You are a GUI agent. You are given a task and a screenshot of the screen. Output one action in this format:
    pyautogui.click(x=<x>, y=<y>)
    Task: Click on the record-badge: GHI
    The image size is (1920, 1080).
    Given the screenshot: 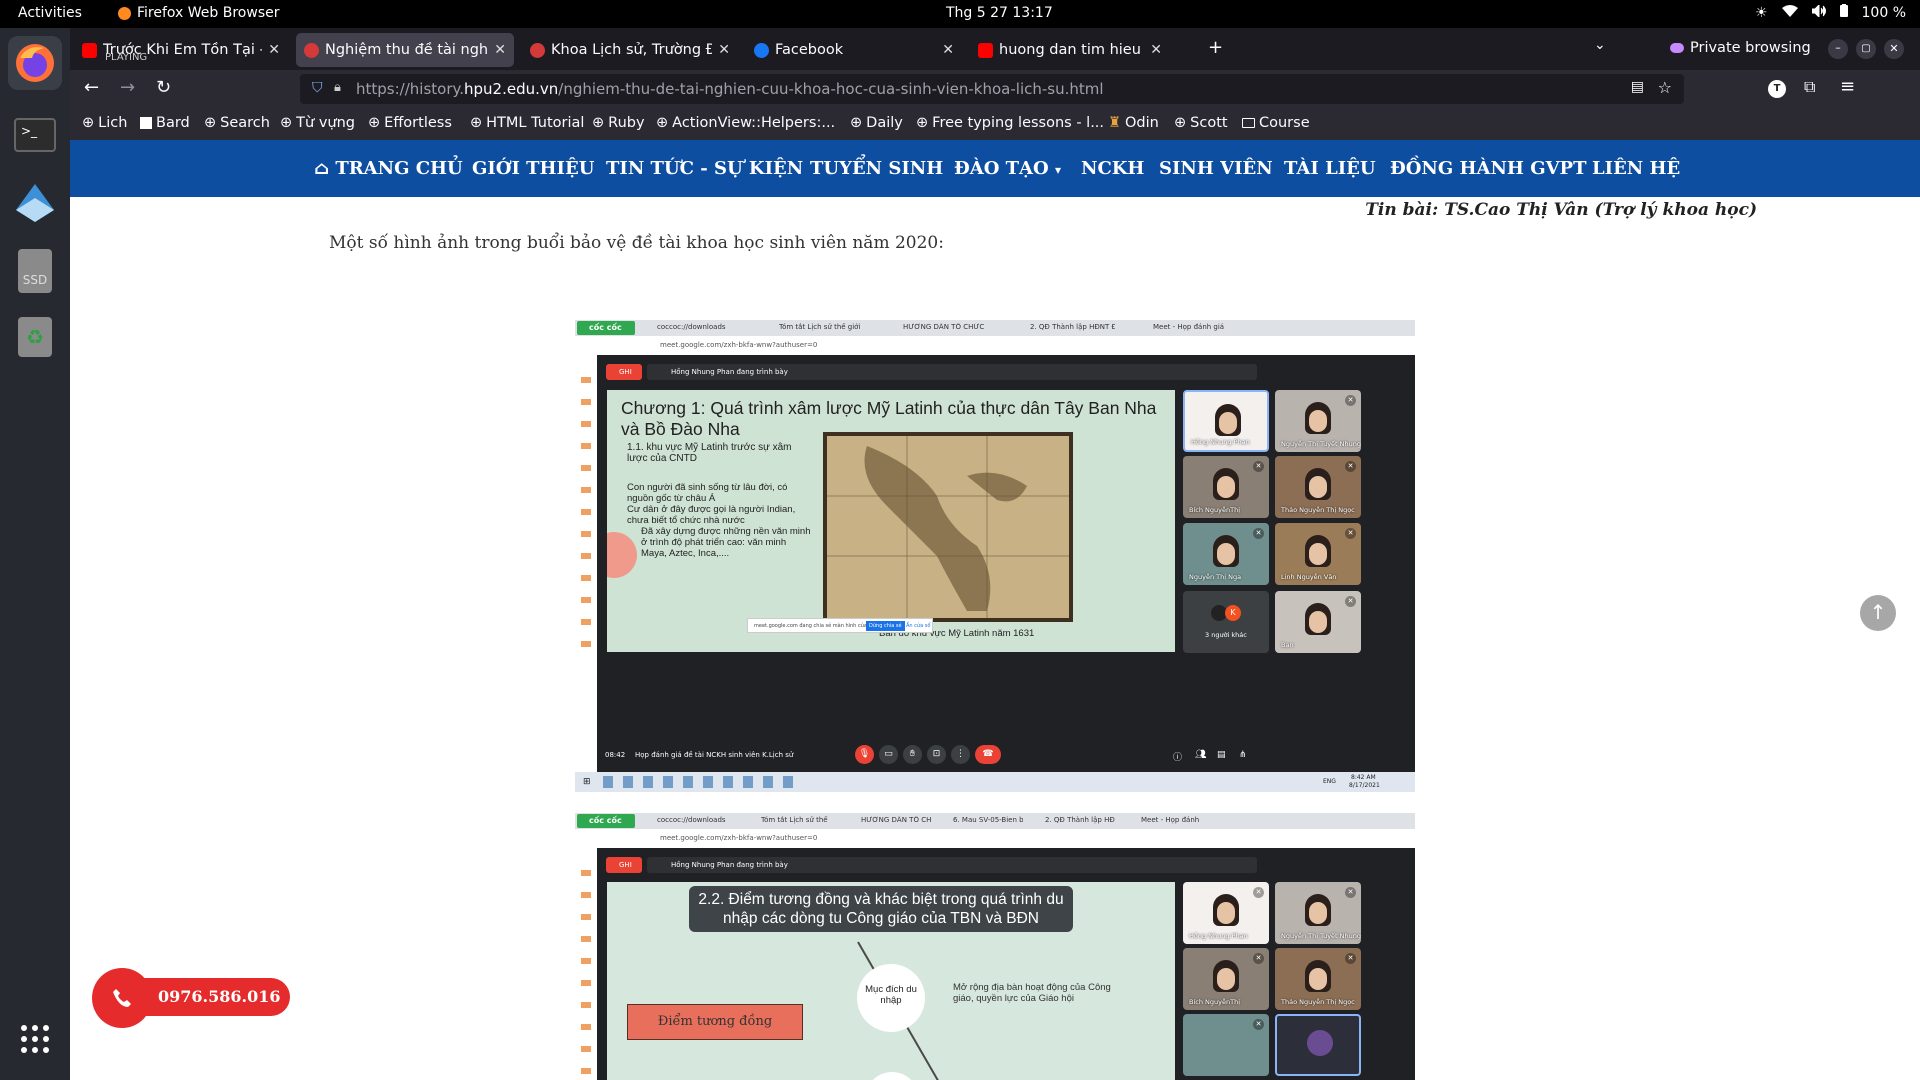 What is the action you would take?
    pyautogui.click(x=624, y=865)
    